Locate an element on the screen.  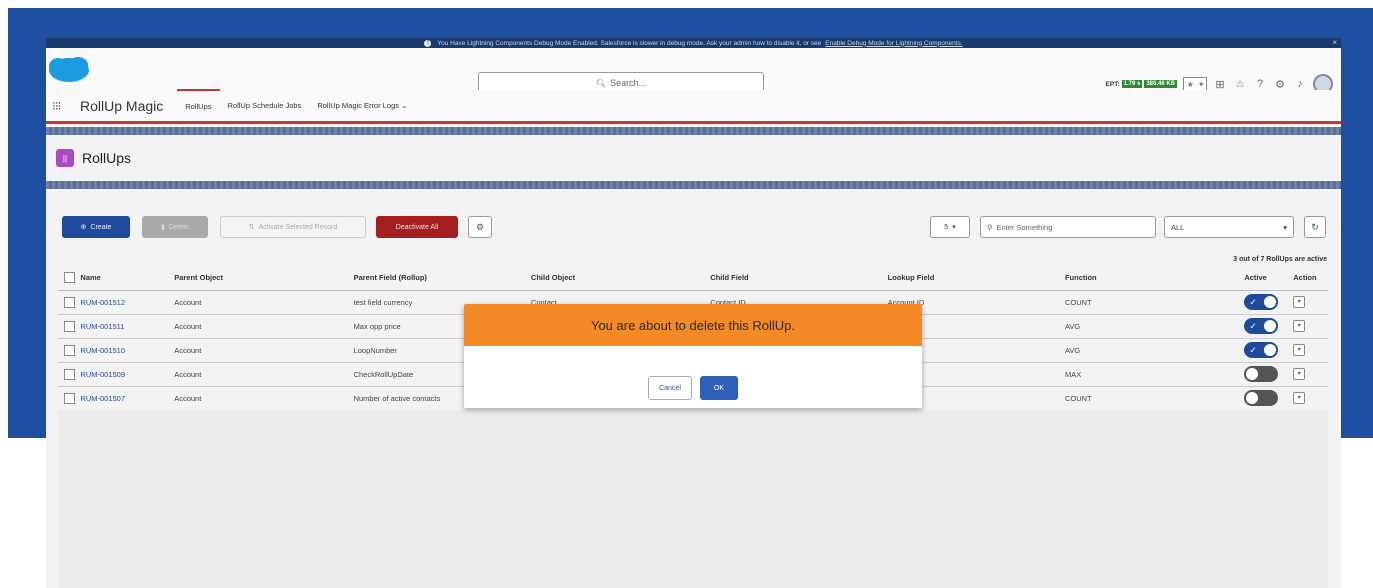
activate-selected-button: ⇅ Activate Selected Record is located at coordinates (293, 227).